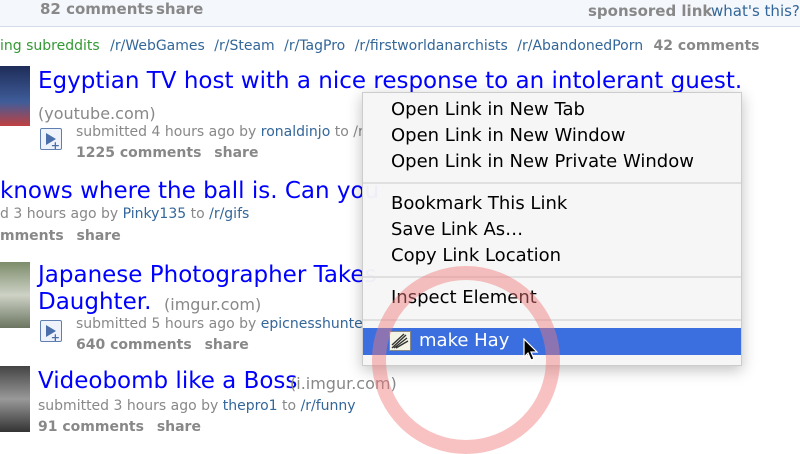 This screenshot has height=454, width=800. I want to click on author-link: epicnesshunter, so click(315, 324).